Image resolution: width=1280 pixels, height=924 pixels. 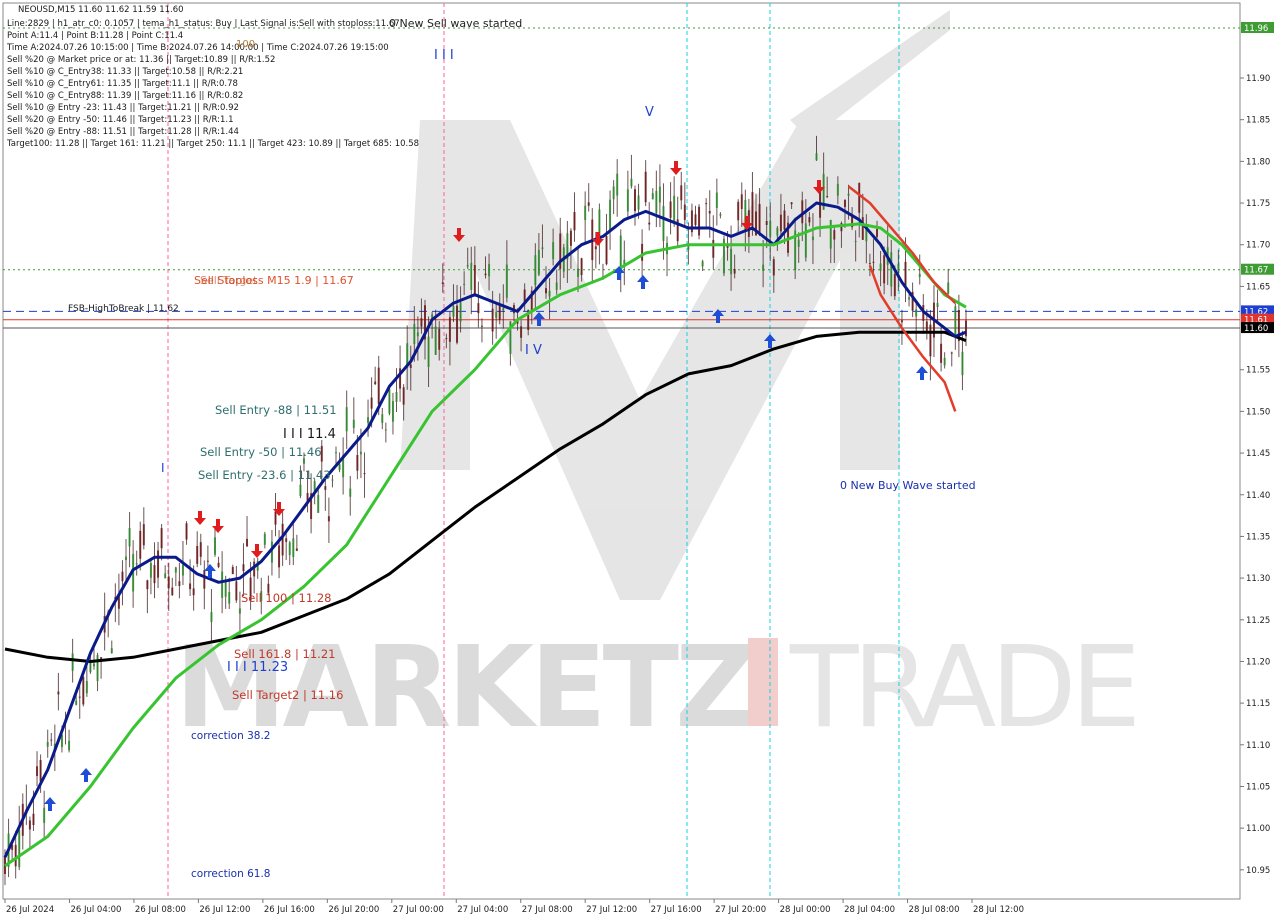 What do you see at coordinates (353, 910) in the screenshot?
I see `x-tick-label: 26 Jul 20:00` at bounding box center [353, 910].